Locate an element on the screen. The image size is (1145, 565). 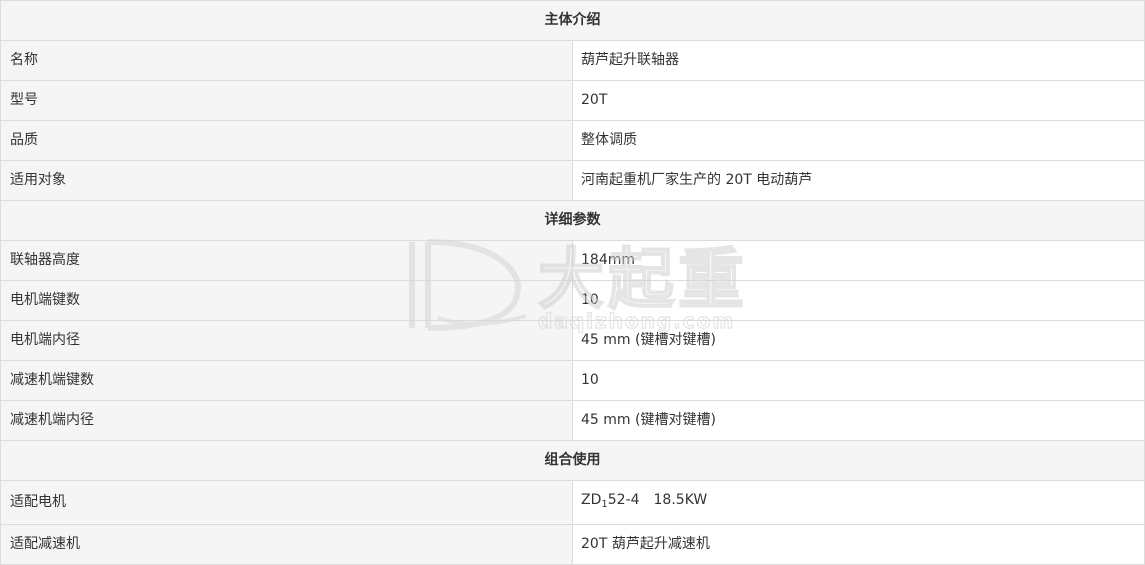
table-row: 电机端键数 10 is located at coordinates (572, 300).